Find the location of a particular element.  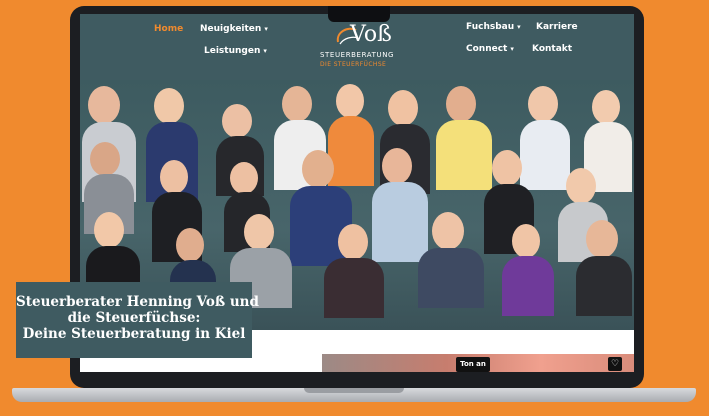

nav-news: Neuigkeiten ▾ is located at coordinates (234, 29).